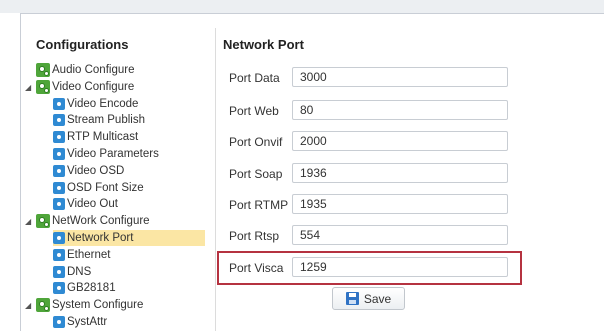 The height and width of the screenshot is (331, 604). I want to click on tree-item-video-encode: Video Encode, so click(95, 104).